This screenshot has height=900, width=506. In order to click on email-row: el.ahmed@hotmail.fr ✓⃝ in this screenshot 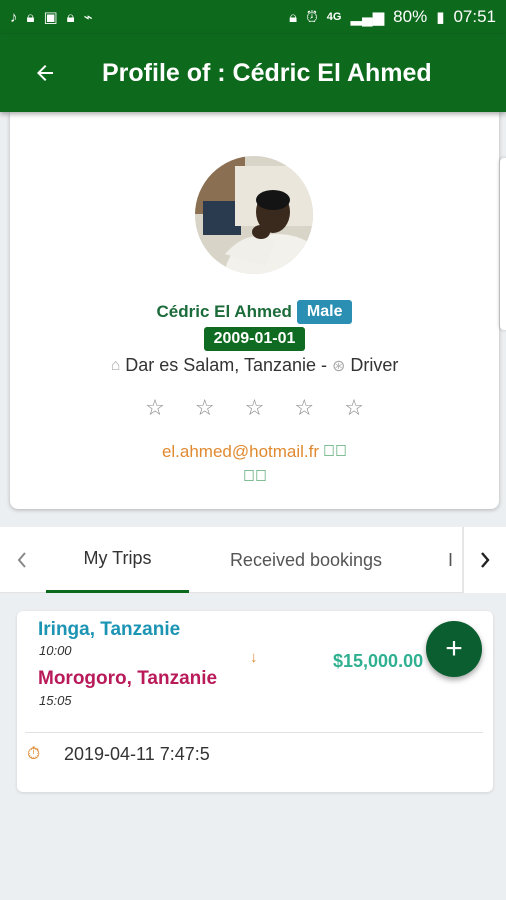, I will do `click(254, 452)`.